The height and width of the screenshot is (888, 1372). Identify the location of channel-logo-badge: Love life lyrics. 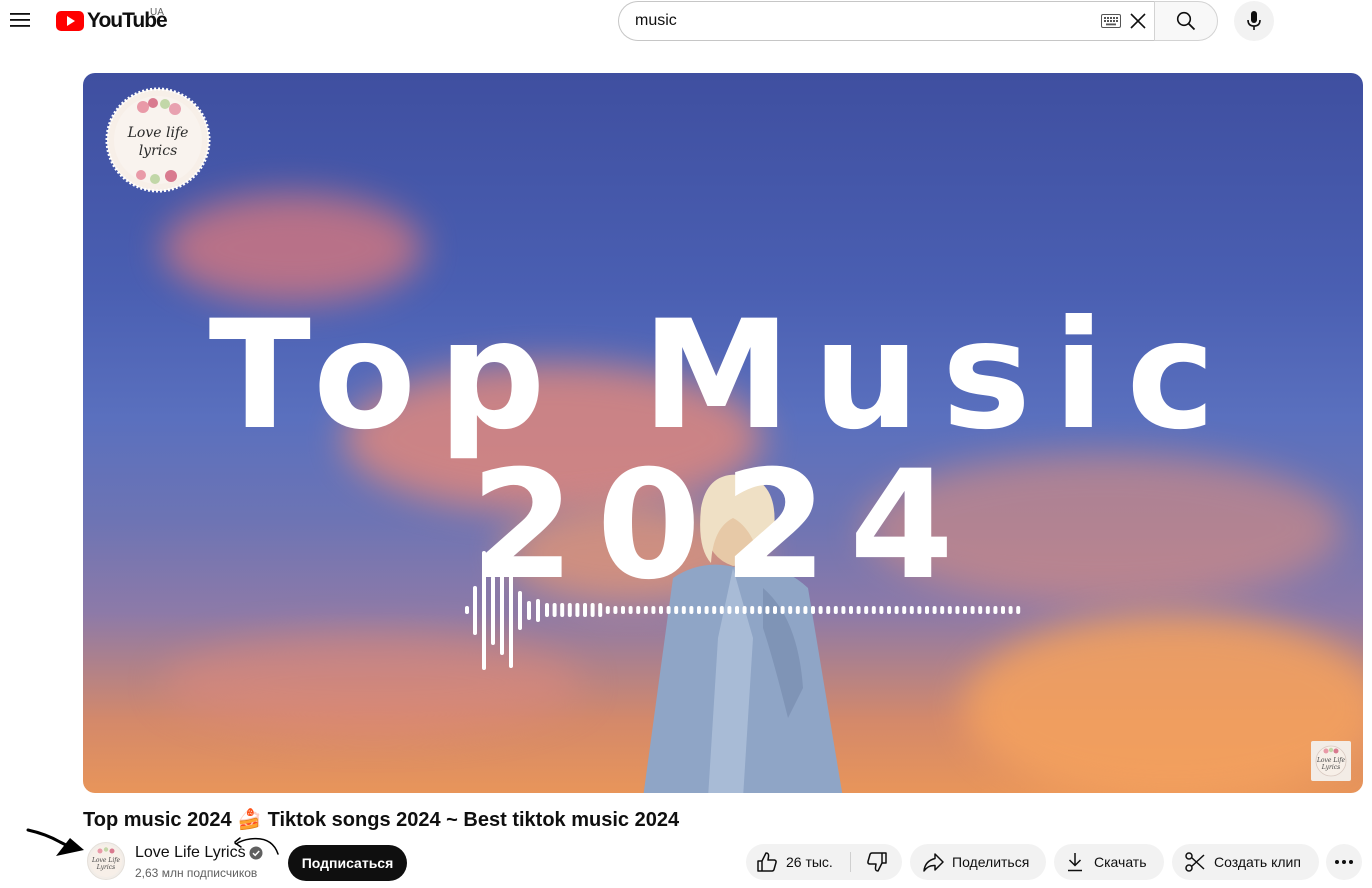
(158, 140).